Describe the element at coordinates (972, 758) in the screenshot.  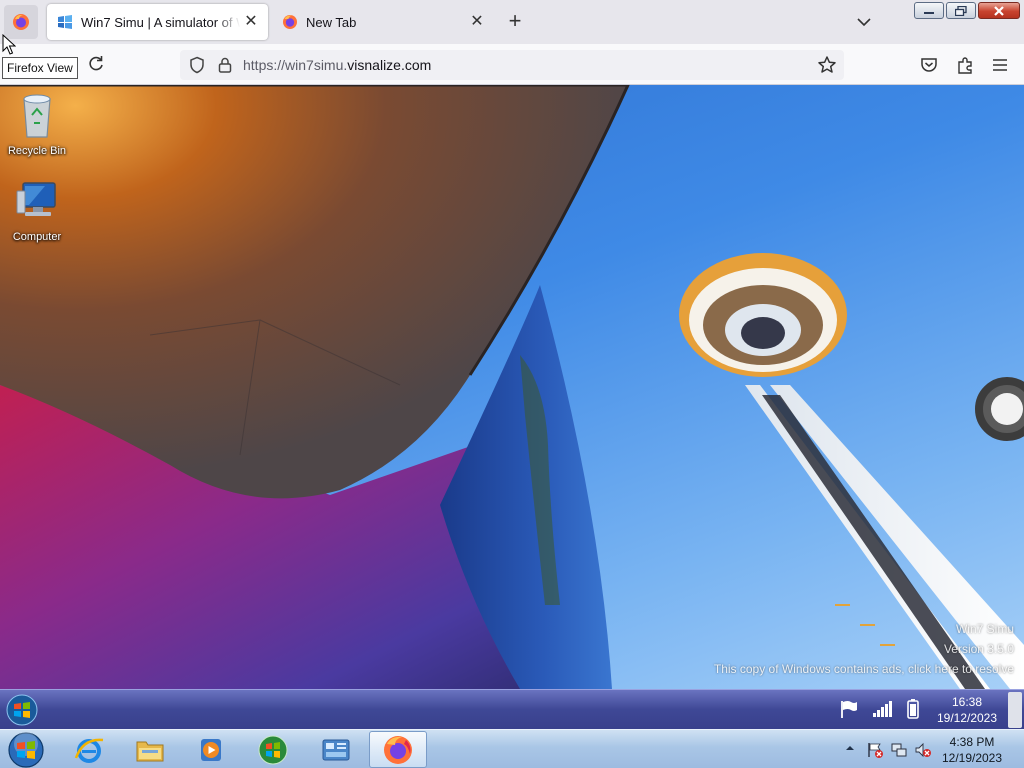
I see `system-date: 12/19/2023` at that location.